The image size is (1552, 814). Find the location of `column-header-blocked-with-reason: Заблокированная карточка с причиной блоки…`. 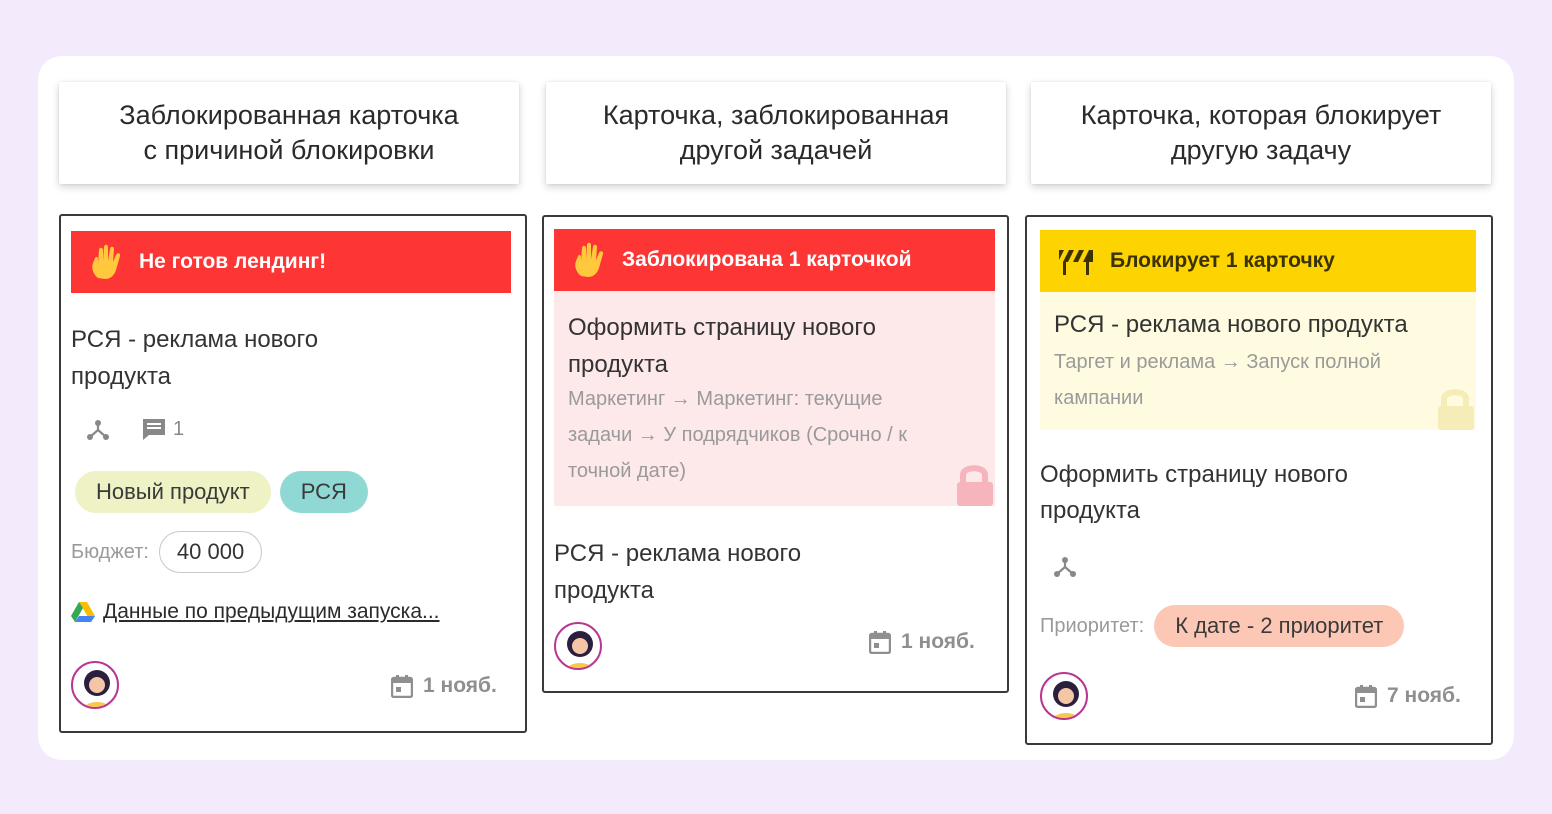

column-header-blocked-with-reason: Заблокированная карточка с причиной блоки… is located at coordinates (289, 133).